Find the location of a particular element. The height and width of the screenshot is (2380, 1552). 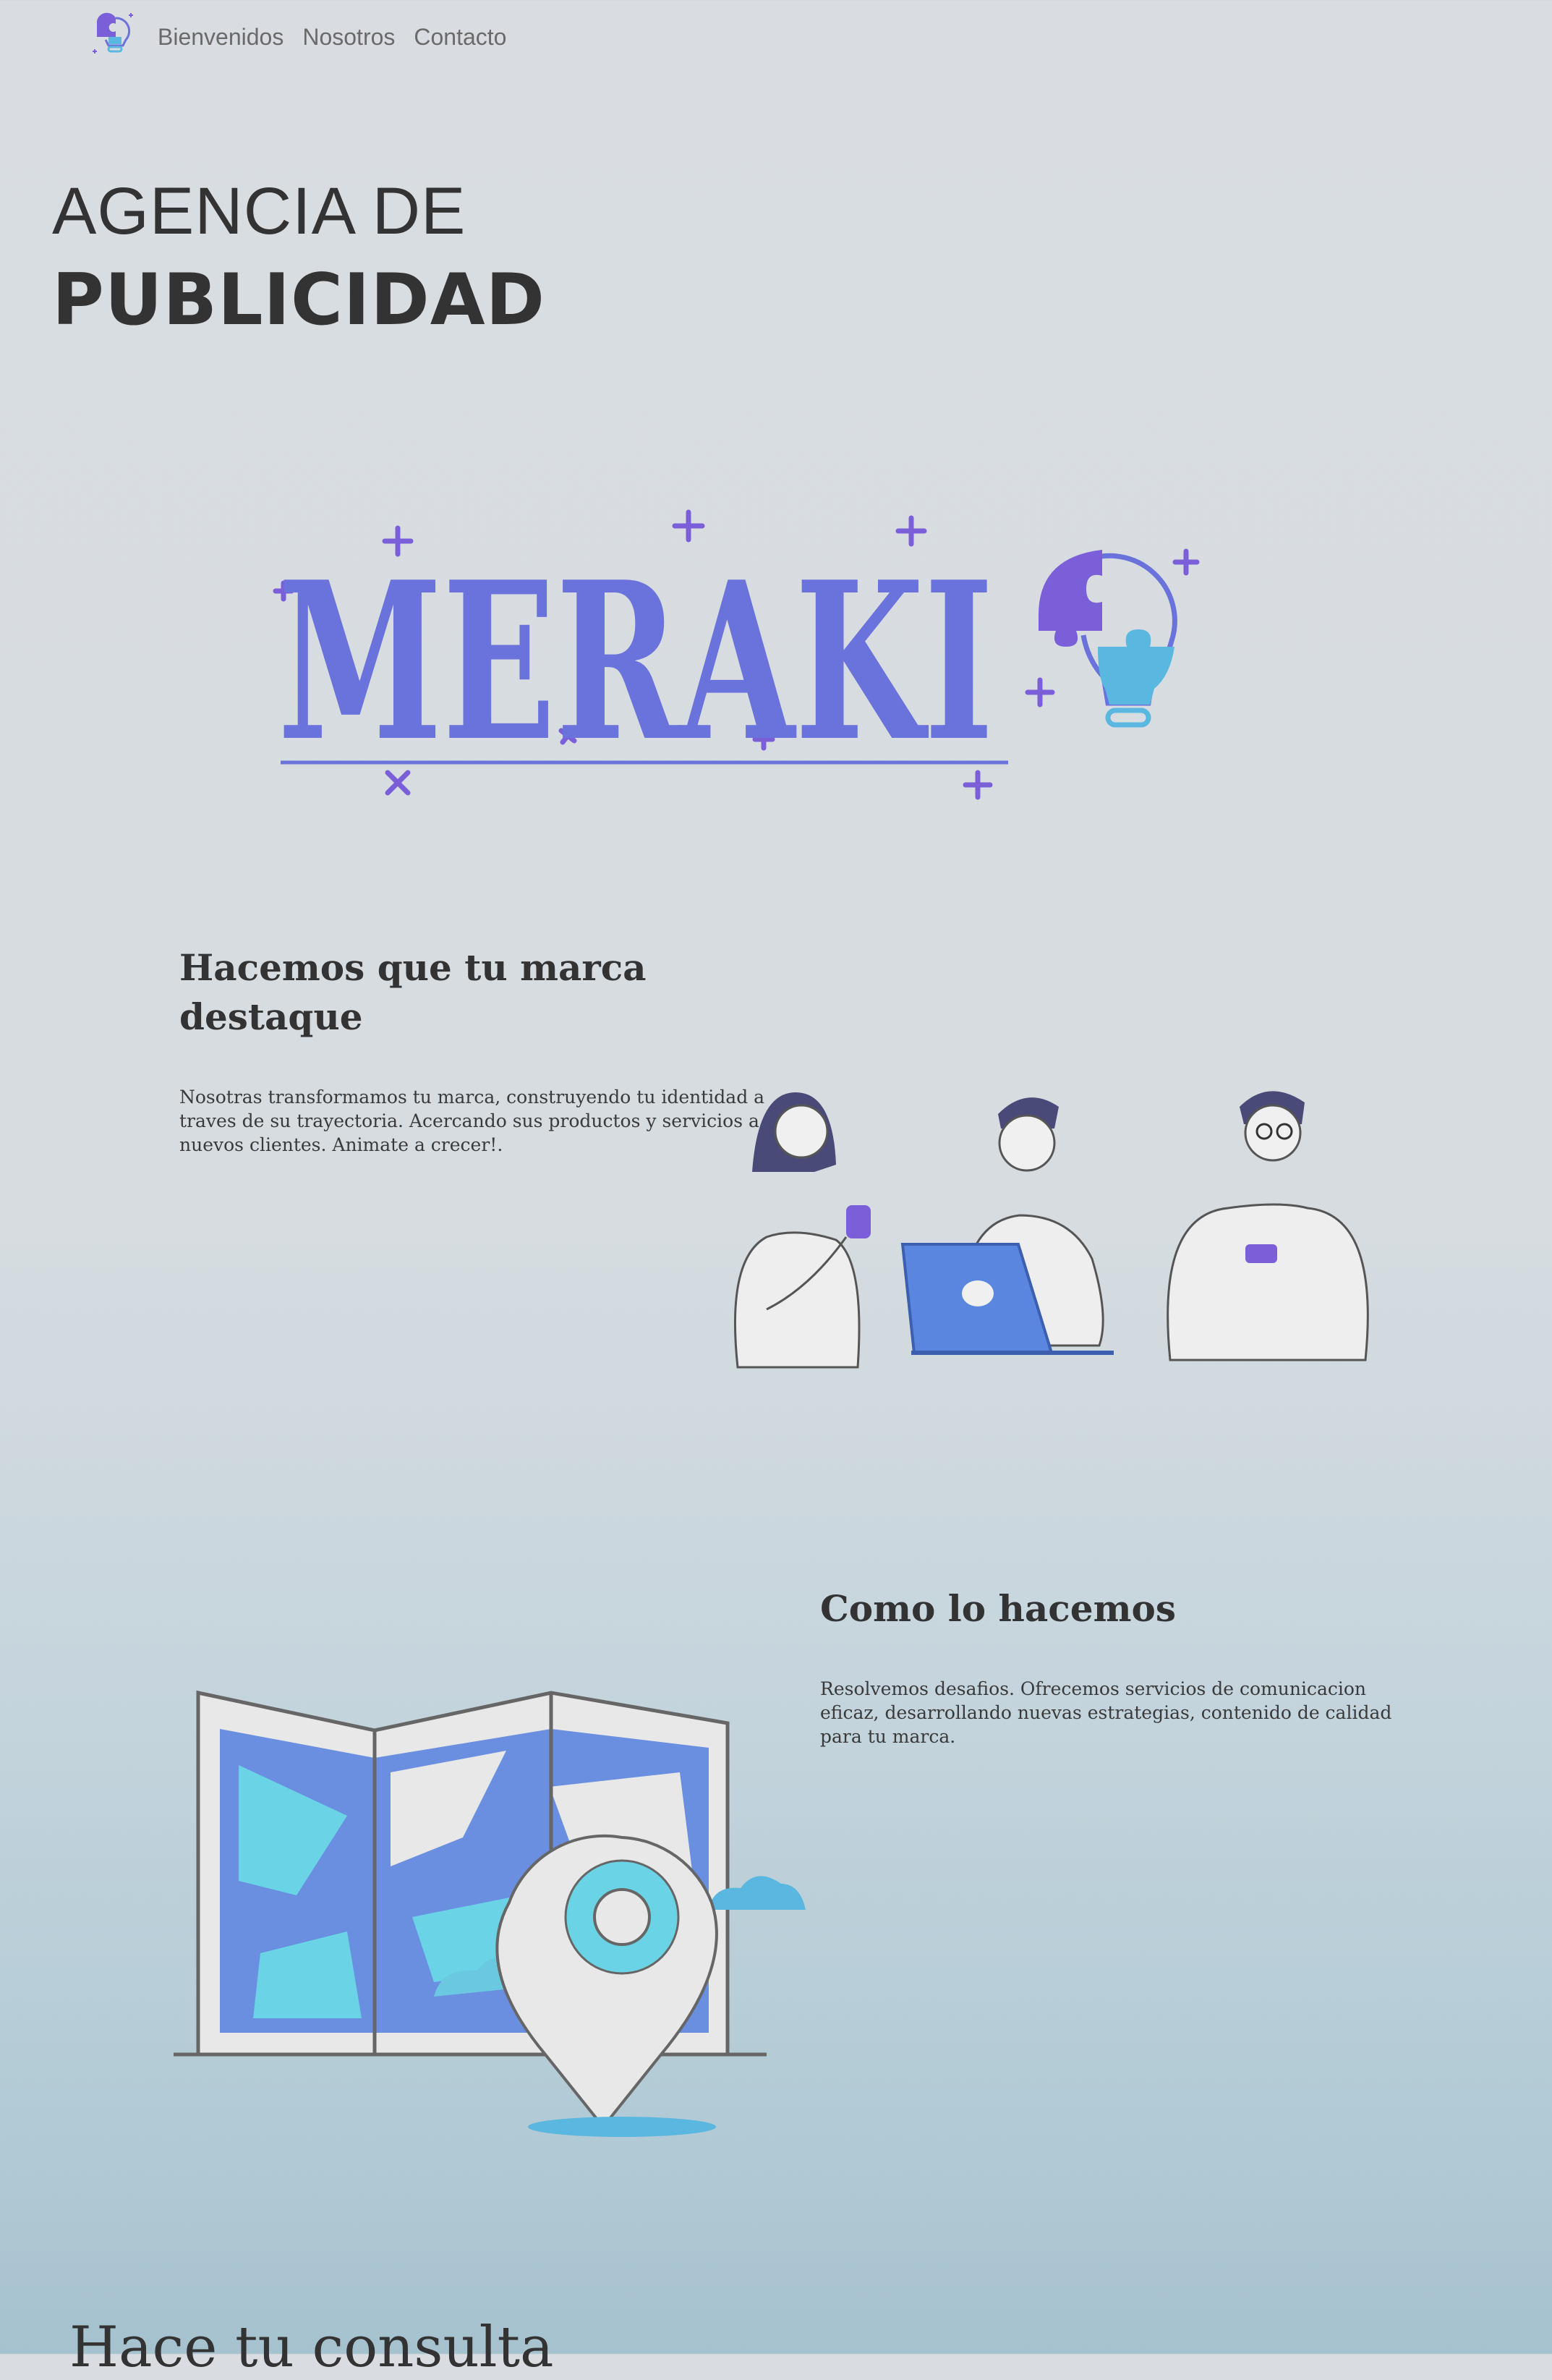

meraki-logo: MERAKI is located at coordinates (736, 654).